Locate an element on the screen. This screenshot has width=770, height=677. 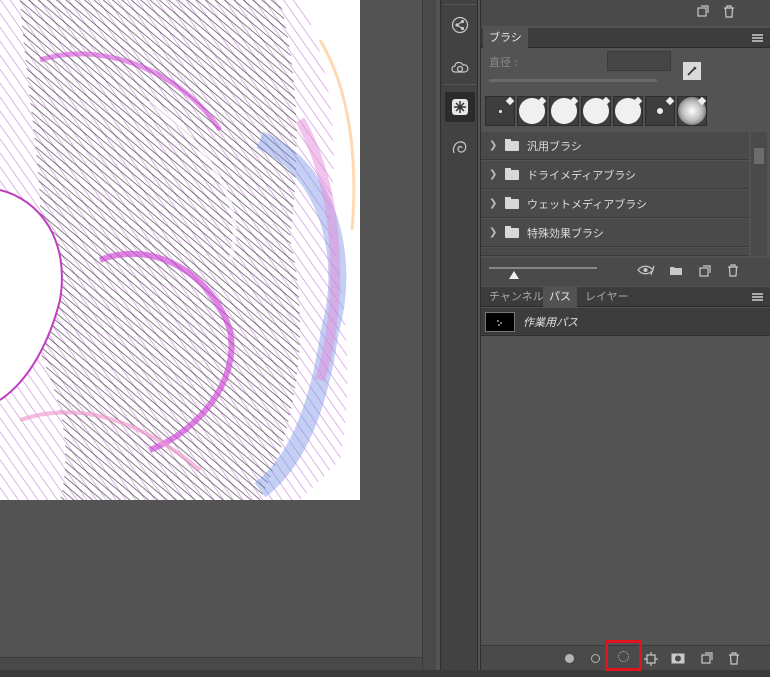
creative-cloud-icon is located at coordinates (460, 67).